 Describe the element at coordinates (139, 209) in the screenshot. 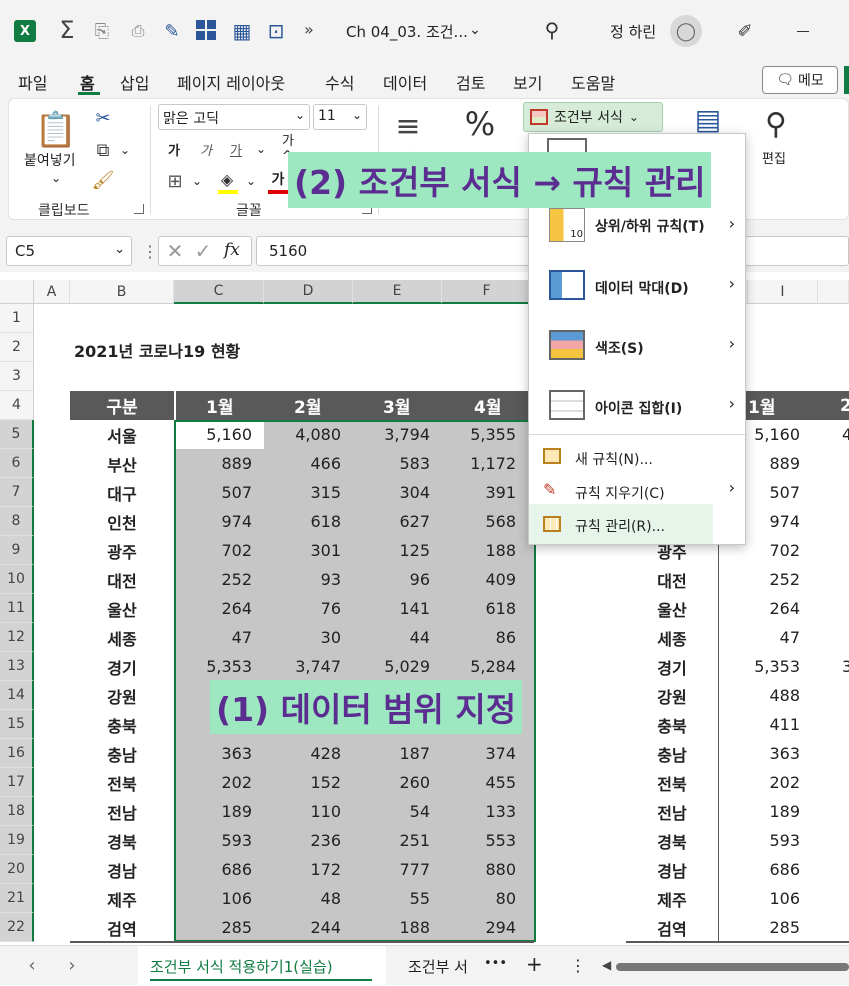

I see `dialog-launcher-icon` at that location.